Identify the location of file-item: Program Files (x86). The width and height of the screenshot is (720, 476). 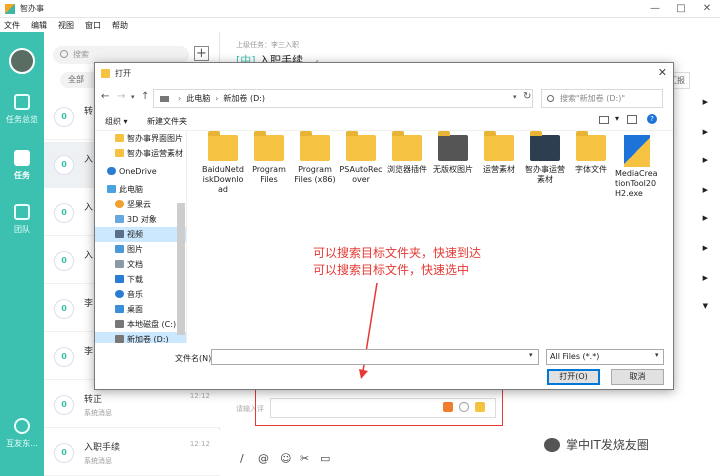
(315, 158).